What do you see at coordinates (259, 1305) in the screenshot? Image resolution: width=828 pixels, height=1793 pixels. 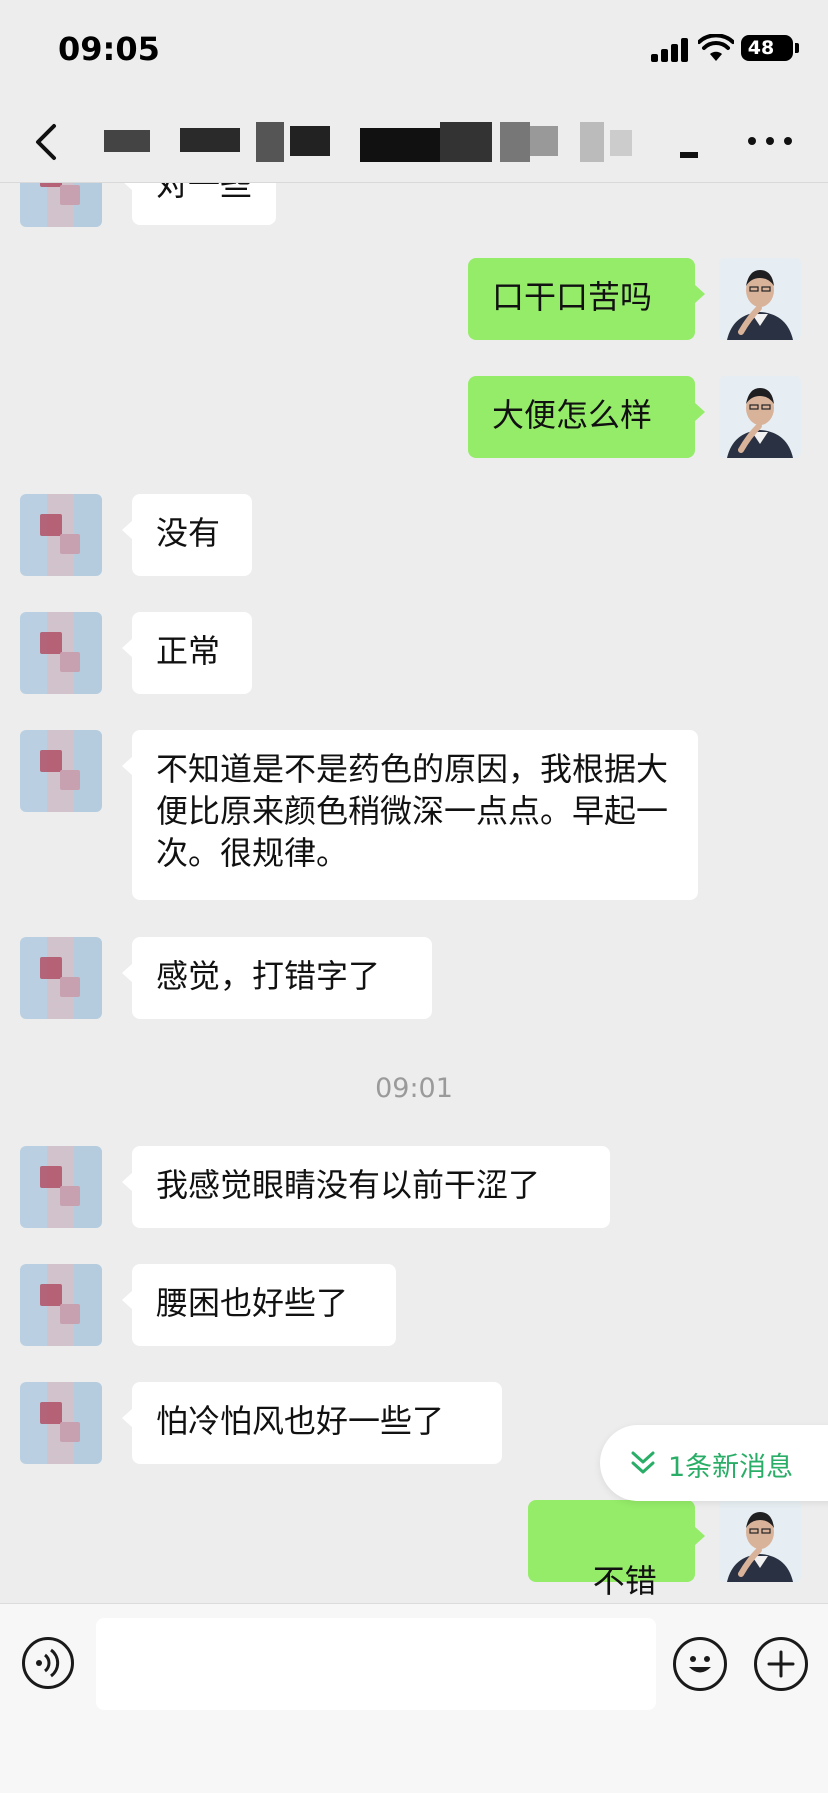 I see `message-bubble-incoming: 腰困也好些了` at bounding box center [259, 1305].